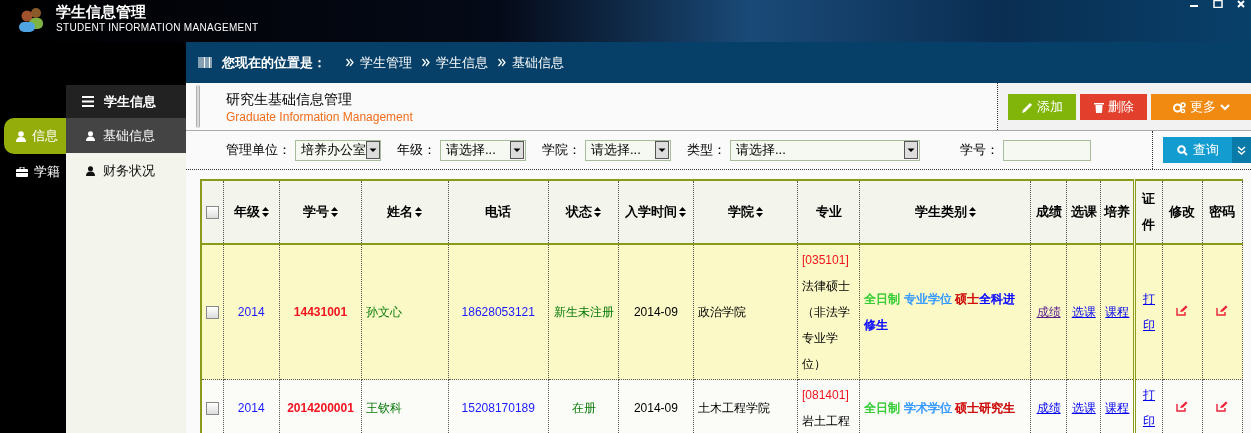 Image resolution: width=1251 pixels, height=433 pixels. What do you see at coordinates (320, 406) in the screenshot?
I see `student-id-cell: 2014200001` at bounding box center [320, 406].